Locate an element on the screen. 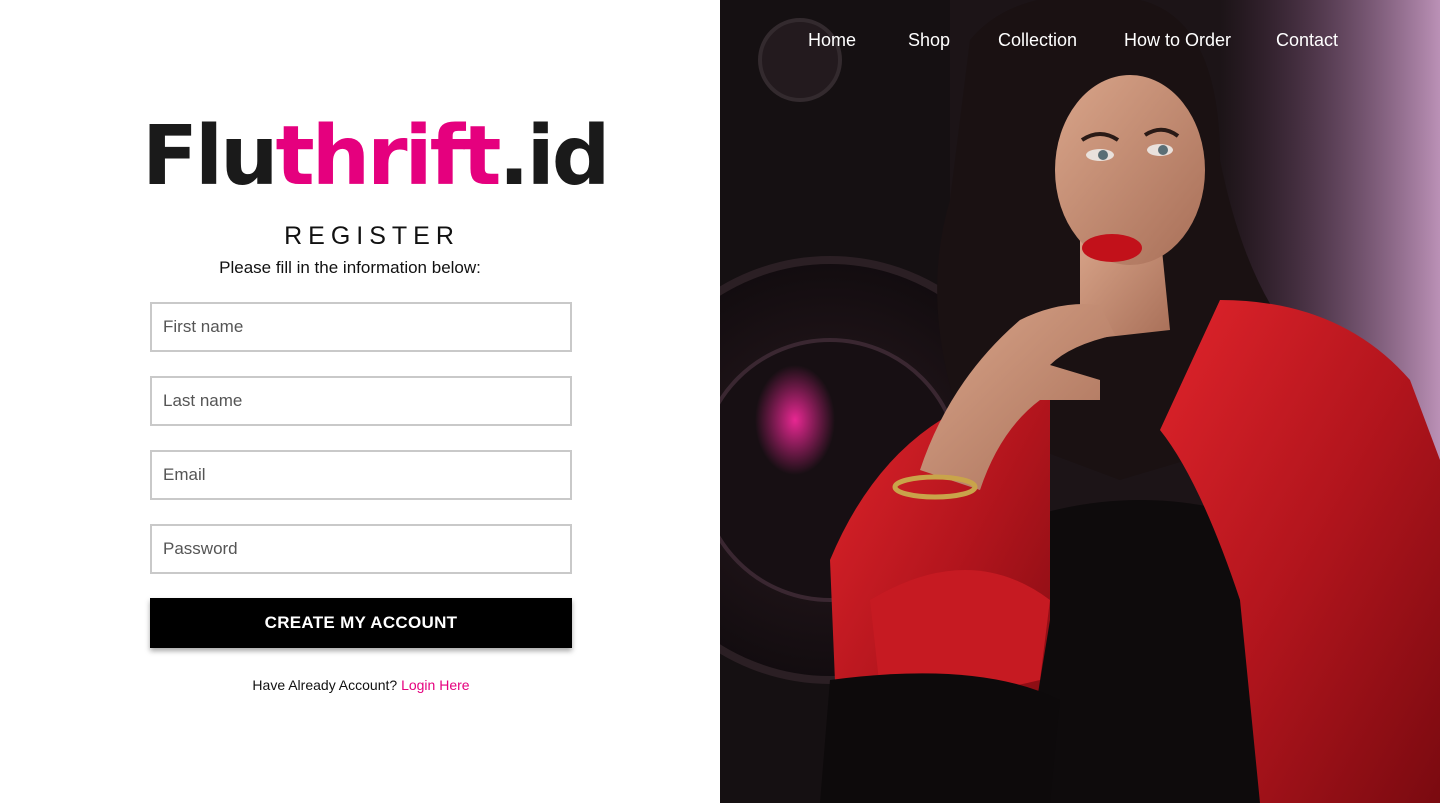  login-prompt: Have Already Account? Login Here is located at coordinates (361, 685).